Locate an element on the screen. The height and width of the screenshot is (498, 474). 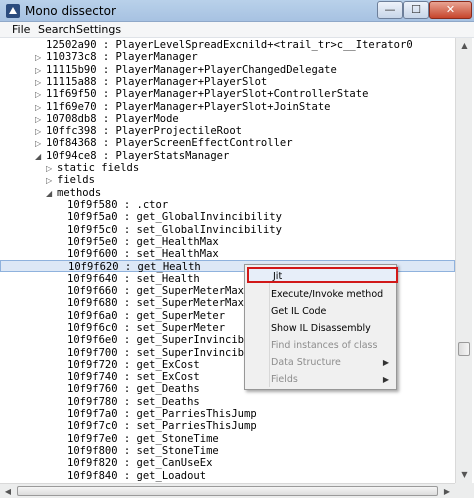
method-row: 10f9f5a0 : get_GlobalInvincibility is located at coordinates (227, 217).